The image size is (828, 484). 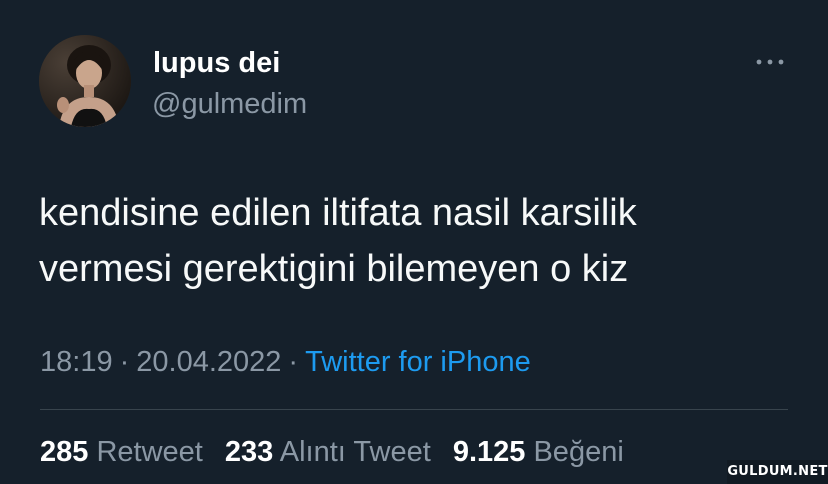 I want to click on tweet-source-link: Twitter for iPhone, so click(x=418, y=362).